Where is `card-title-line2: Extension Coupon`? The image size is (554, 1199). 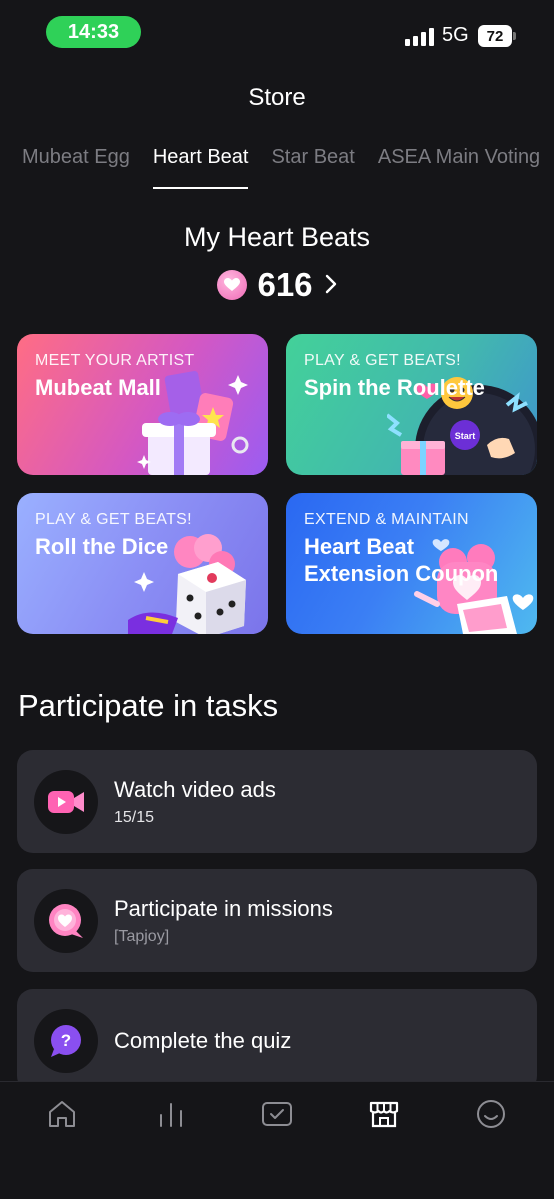
card-title-line2: Extension Coupon is located at coordinates (401, 573).